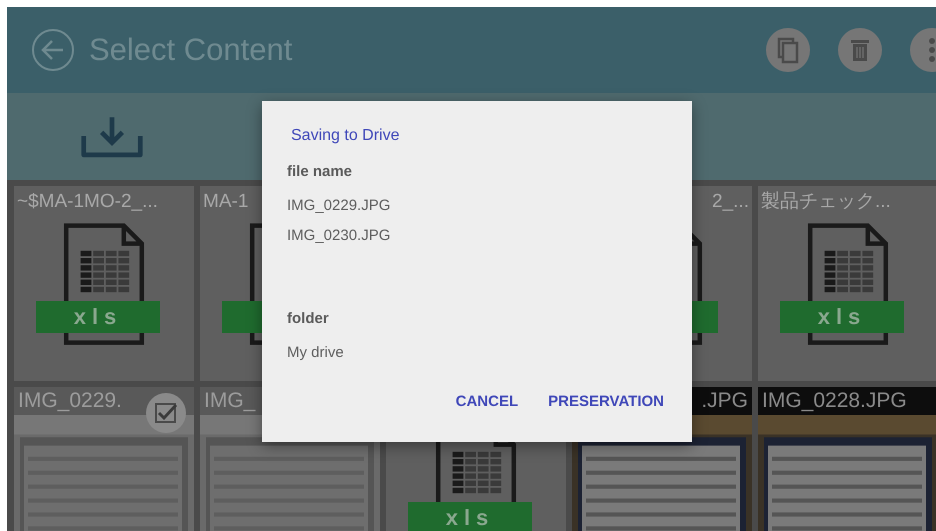  What do you see at coordinates (53, 50) in the screenshot?
I see `back-icon` at bounding box center [53, 50].